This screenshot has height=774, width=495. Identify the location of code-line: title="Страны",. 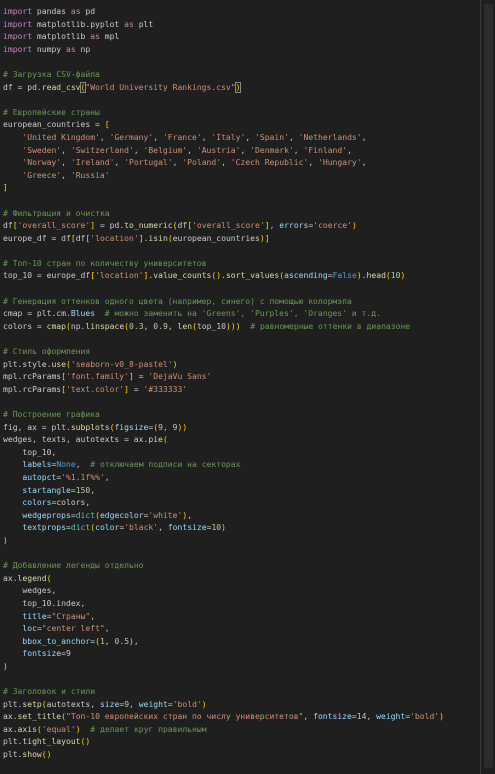
(223, 617).